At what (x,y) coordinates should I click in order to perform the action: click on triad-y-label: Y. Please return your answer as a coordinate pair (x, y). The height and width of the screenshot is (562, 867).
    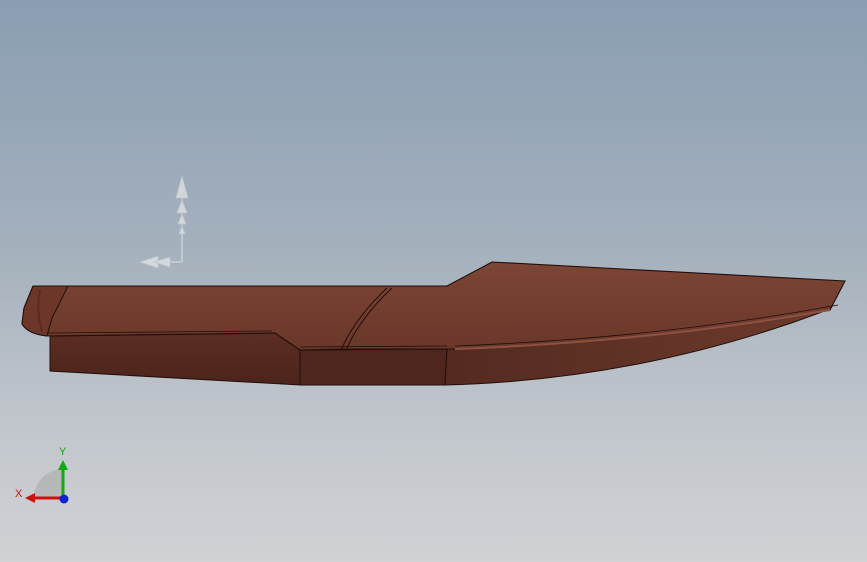
    Looking at the image, I should click on (63, 452).